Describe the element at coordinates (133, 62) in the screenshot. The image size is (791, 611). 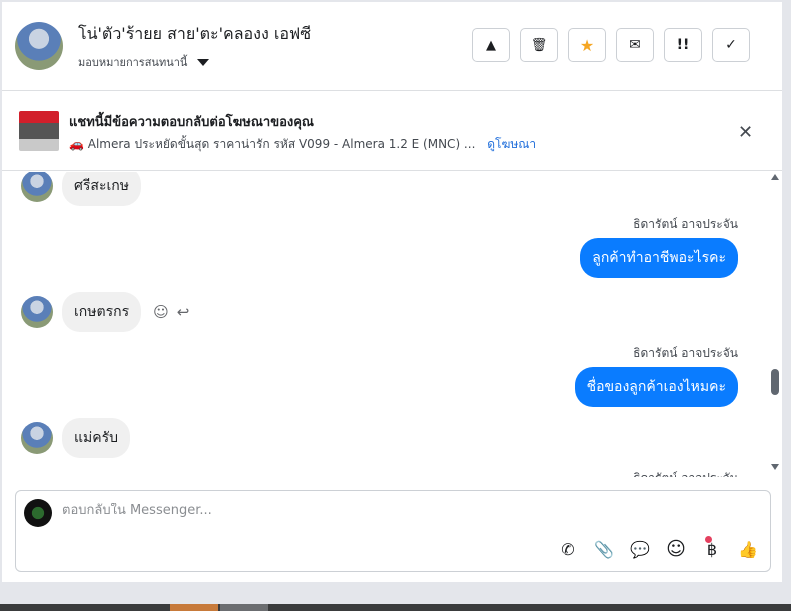
I see `assign-label: มอบหมายการสนทนานี้` at that location.